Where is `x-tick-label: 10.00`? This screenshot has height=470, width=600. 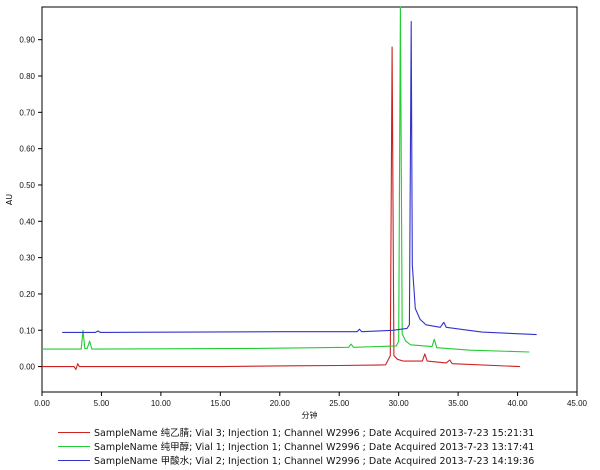
x-tick-label: 10.00 is located at coordinates (161, 403).